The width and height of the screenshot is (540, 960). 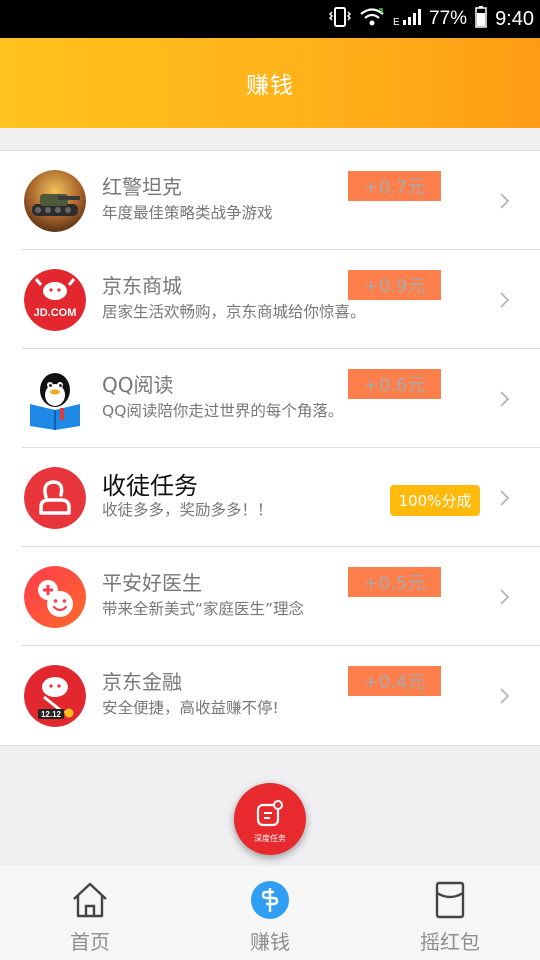 I want to click on task-title: 收徒任务, so click(x=150, y=486).